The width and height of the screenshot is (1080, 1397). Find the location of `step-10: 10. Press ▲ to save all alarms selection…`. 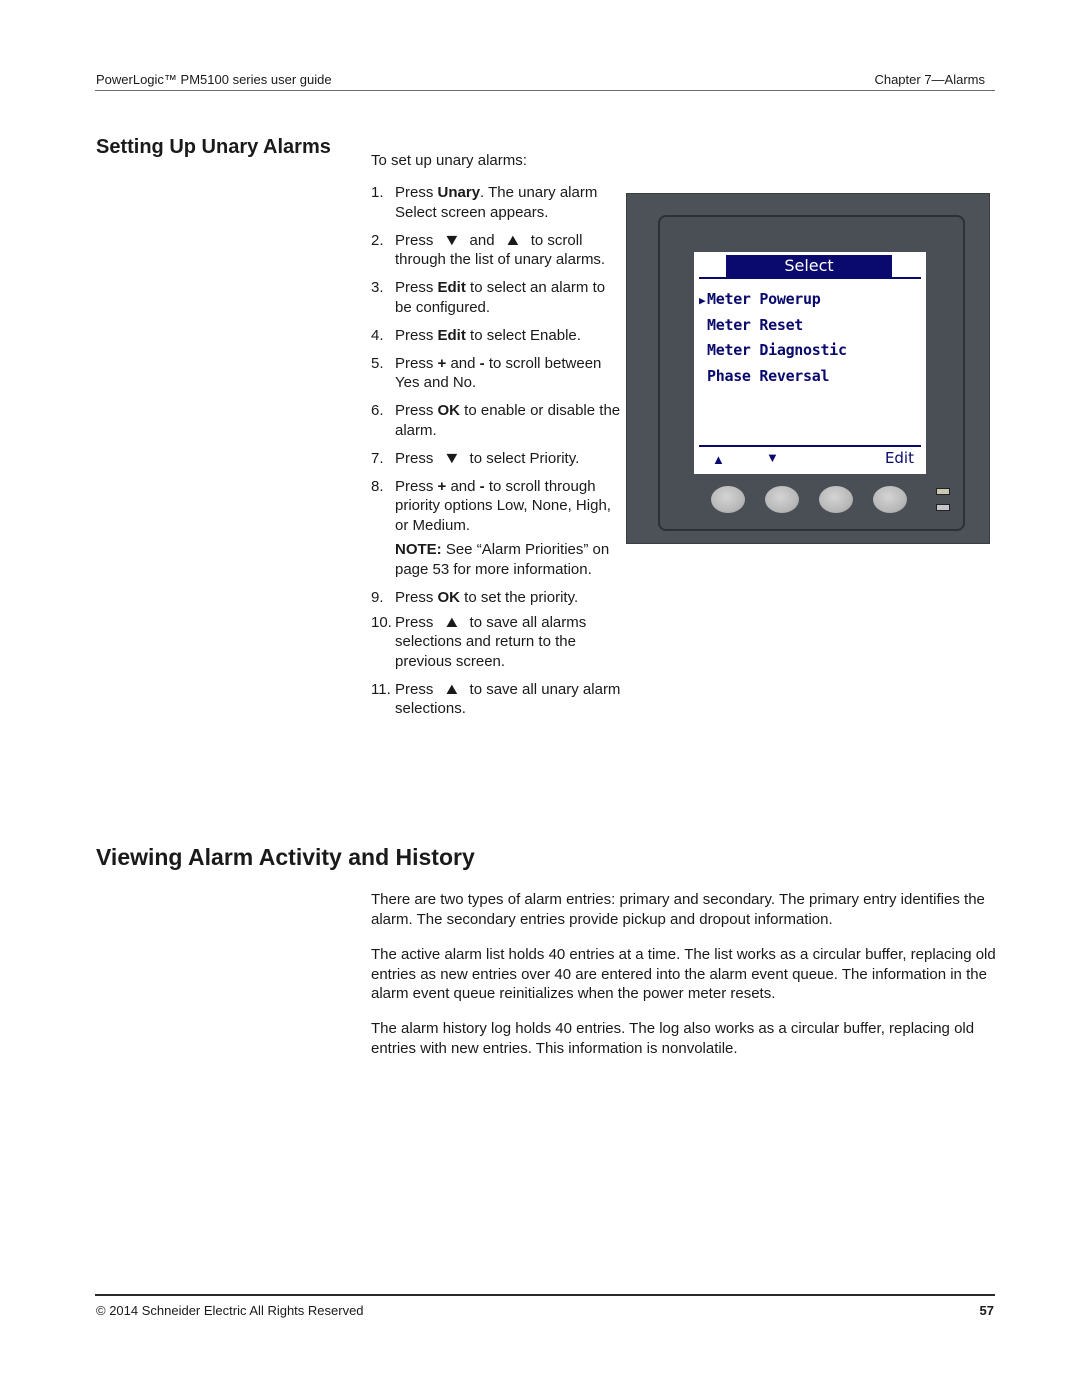

step-10: 10. Press ▲ to save all alarms selection… is located at coordinates (496, 642).